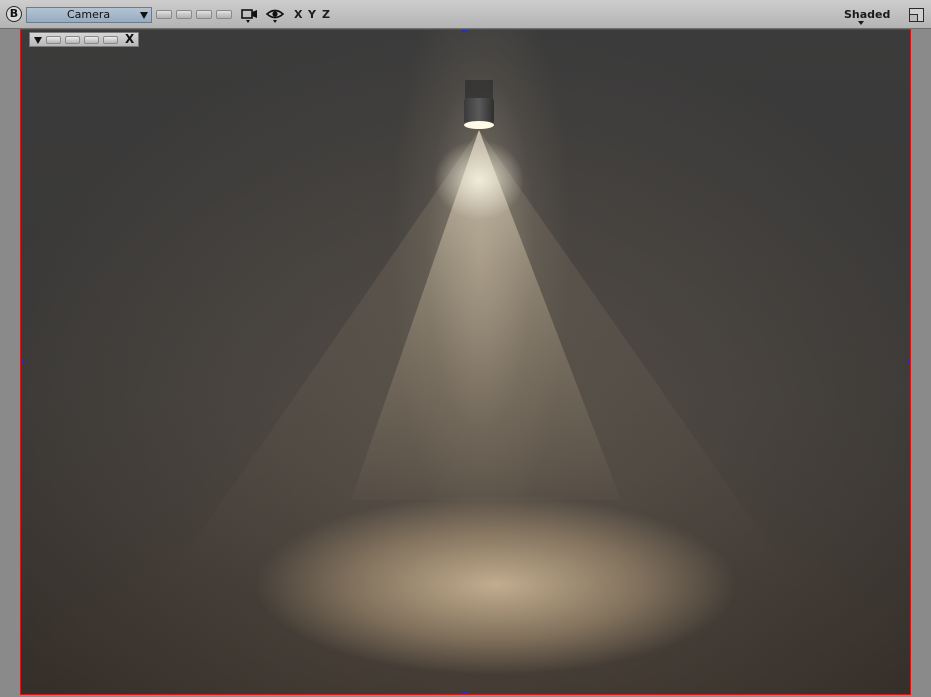  I want to click on camera-select: Camera, so click(89, 15).